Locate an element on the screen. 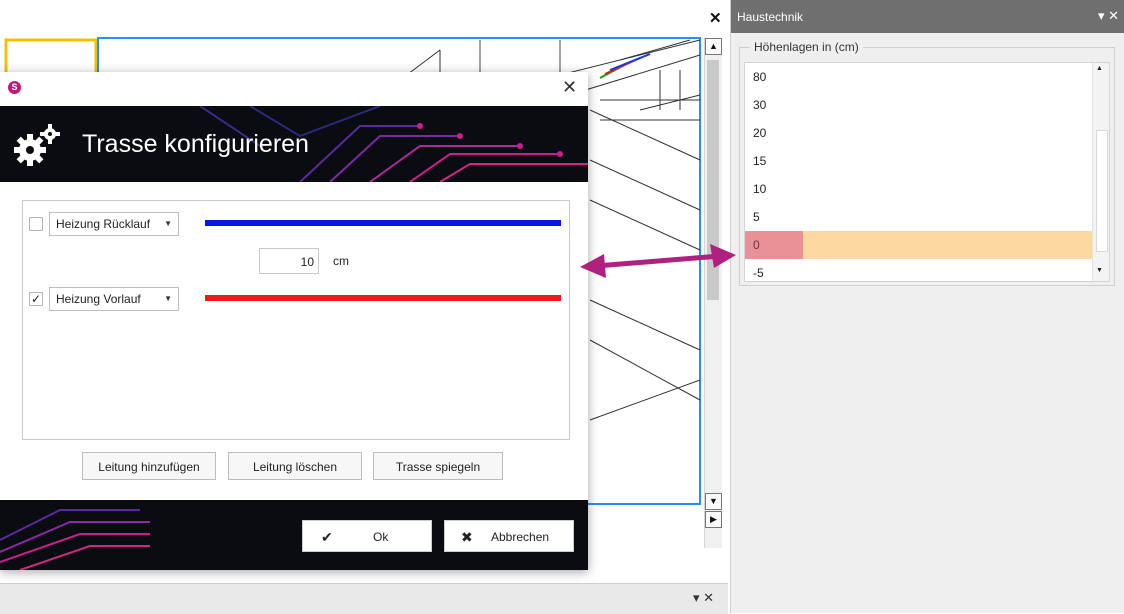  panel-title-bar: Haustechnik ▾ ✕ is located at coordinates (927, 16).